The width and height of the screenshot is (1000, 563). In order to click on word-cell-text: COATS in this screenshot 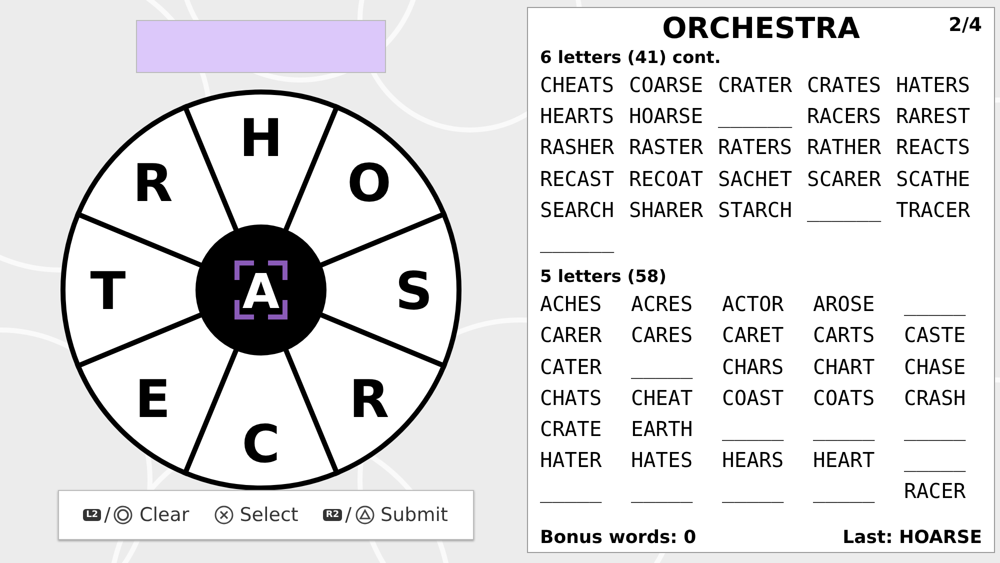, I will do `click(844, 398)`.